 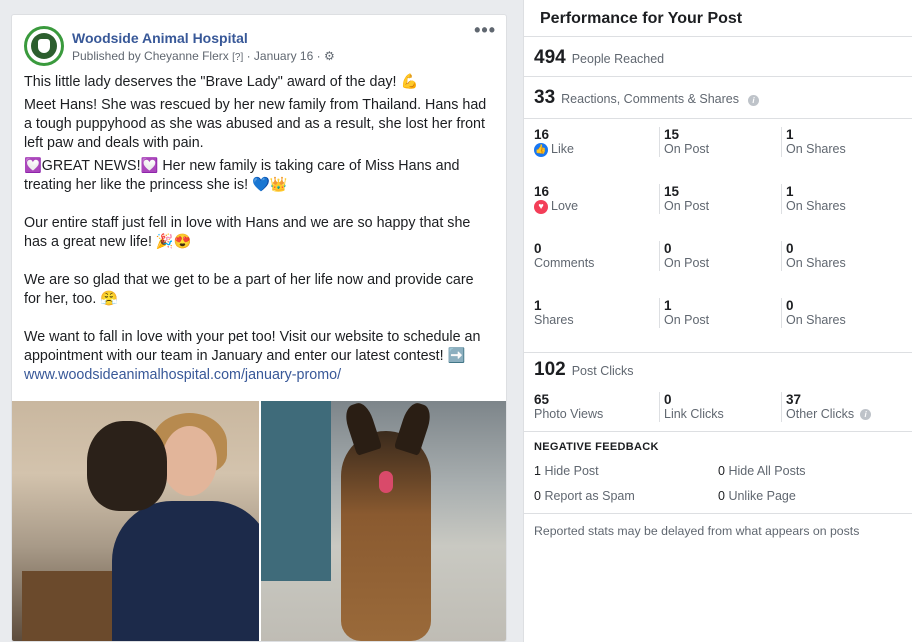 I want to click on post-date: · January 16 ·, so click(x=284, y=56).